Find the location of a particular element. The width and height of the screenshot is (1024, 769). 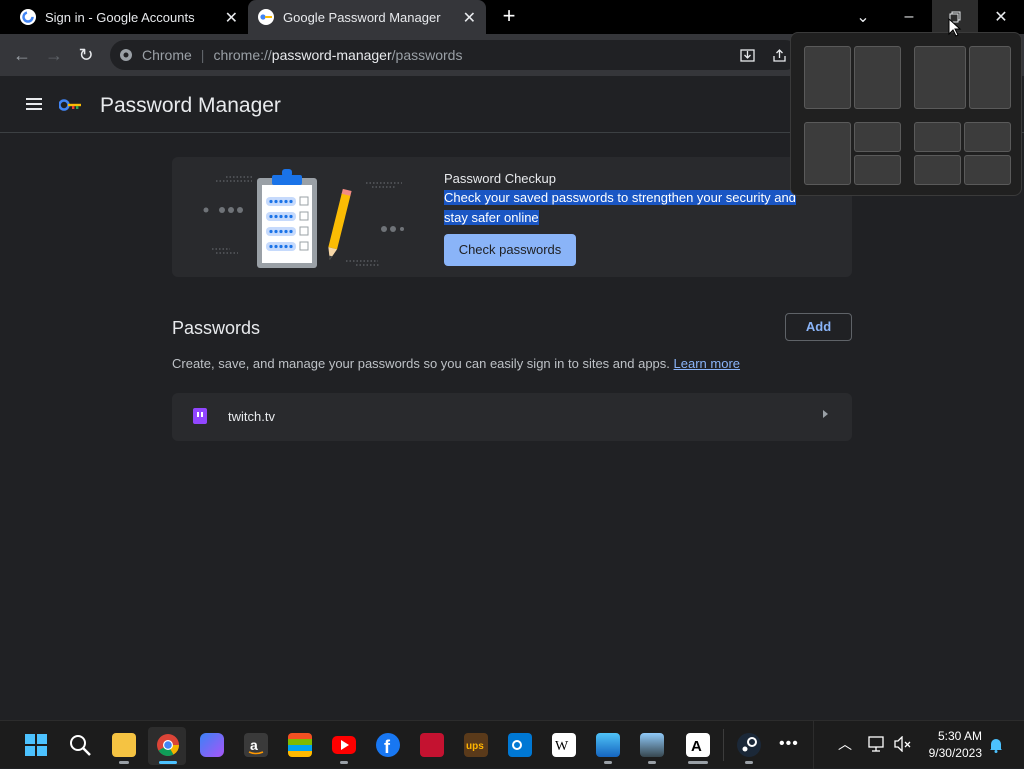

back-button: ← is located at coordinates (22, 55).